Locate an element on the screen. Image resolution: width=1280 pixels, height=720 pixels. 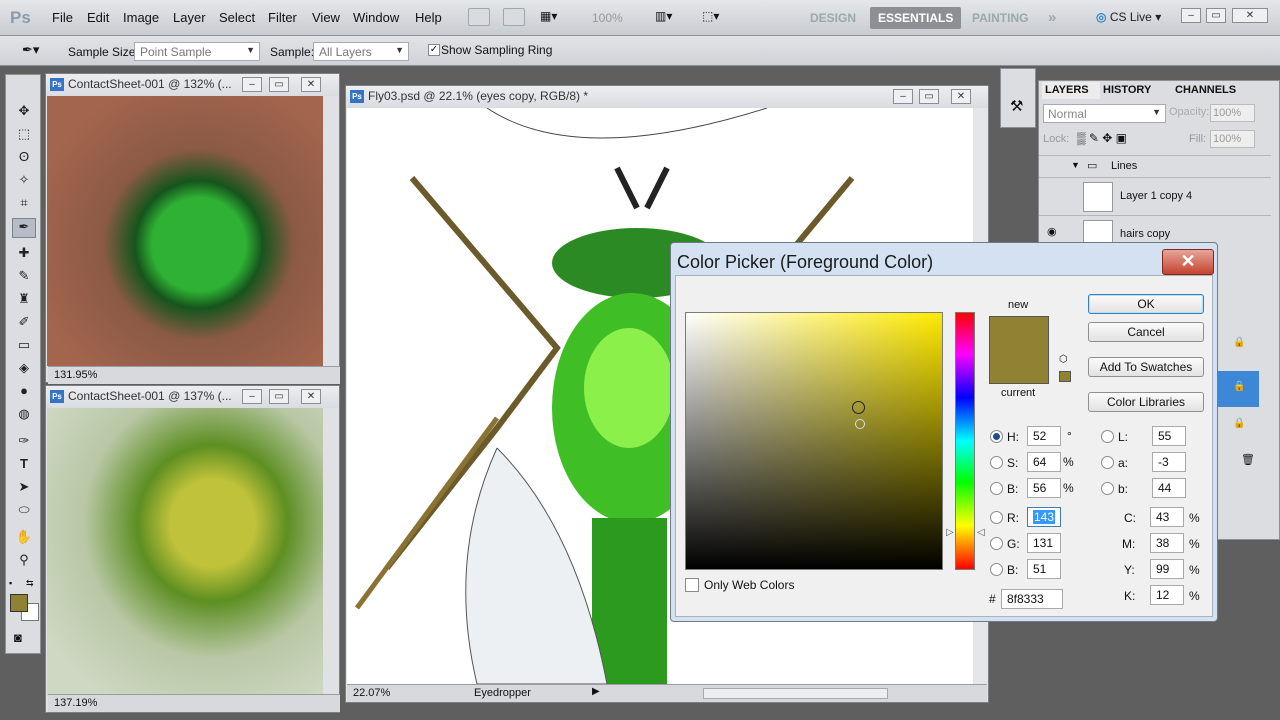
marquee-tool-icon: ⬚ is located at coordinates (24, 136).